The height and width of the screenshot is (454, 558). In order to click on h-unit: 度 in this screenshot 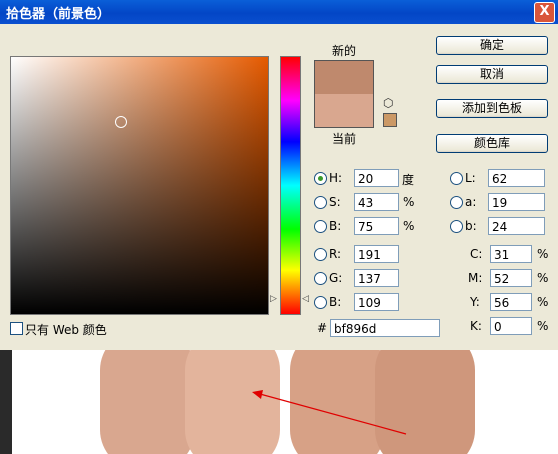, I will do `click(408, 180)`.